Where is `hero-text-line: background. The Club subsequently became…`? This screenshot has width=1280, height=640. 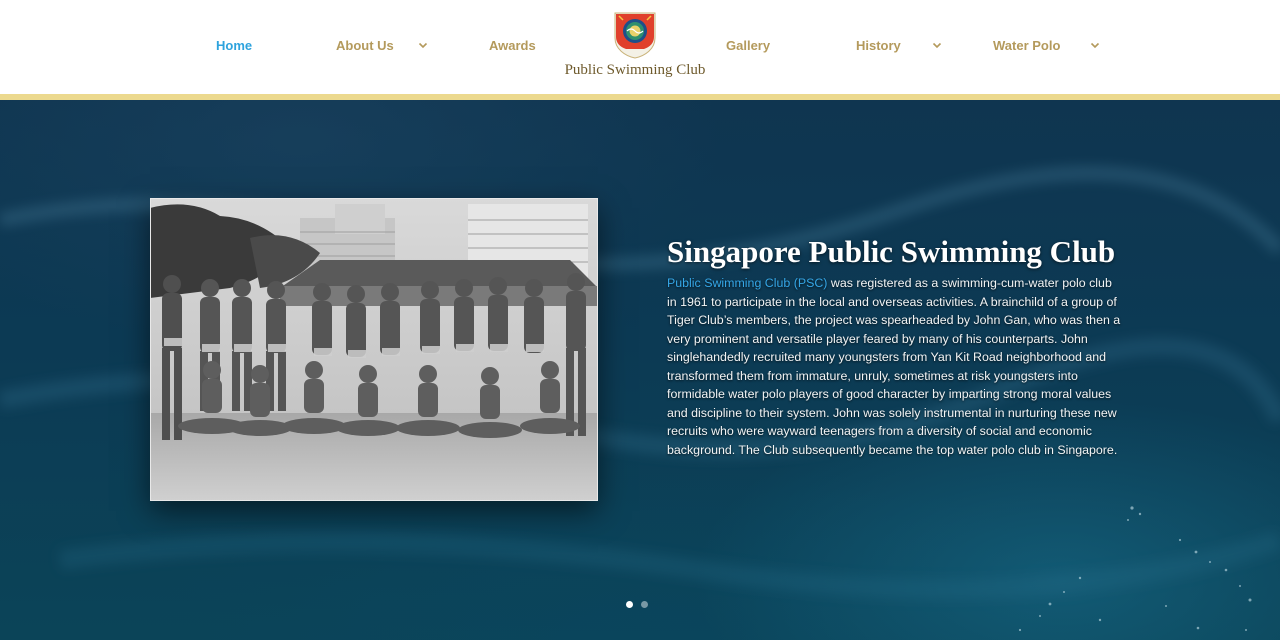 hero-text-line: background. The Club subsequently became… is located at coordinates (892, 449).